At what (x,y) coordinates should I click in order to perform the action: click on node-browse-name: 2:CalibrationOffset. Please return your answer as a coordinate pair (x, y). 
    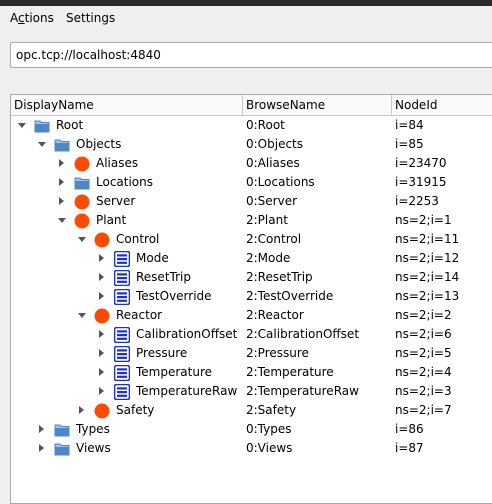
    Looking at the image, I should click on (303, 334).